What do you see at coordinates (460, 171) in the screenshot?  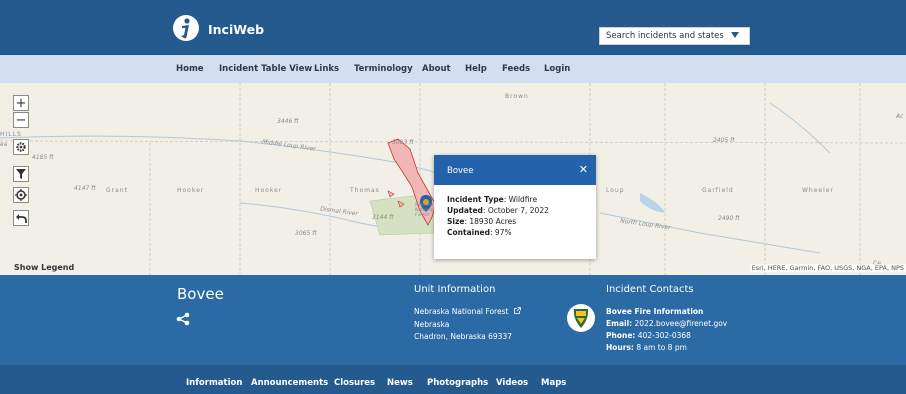 I see `popup-title: Bovee` at bounding box center [460, 171].